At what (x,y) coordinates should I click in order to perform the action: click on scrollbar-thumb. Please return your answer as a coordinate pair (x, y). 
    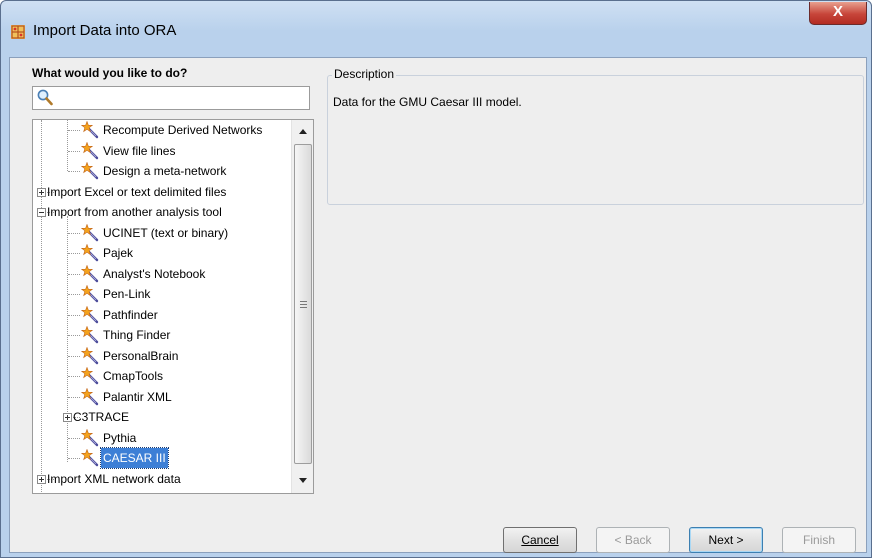
    Looking at the image, I should click on (303, 304).